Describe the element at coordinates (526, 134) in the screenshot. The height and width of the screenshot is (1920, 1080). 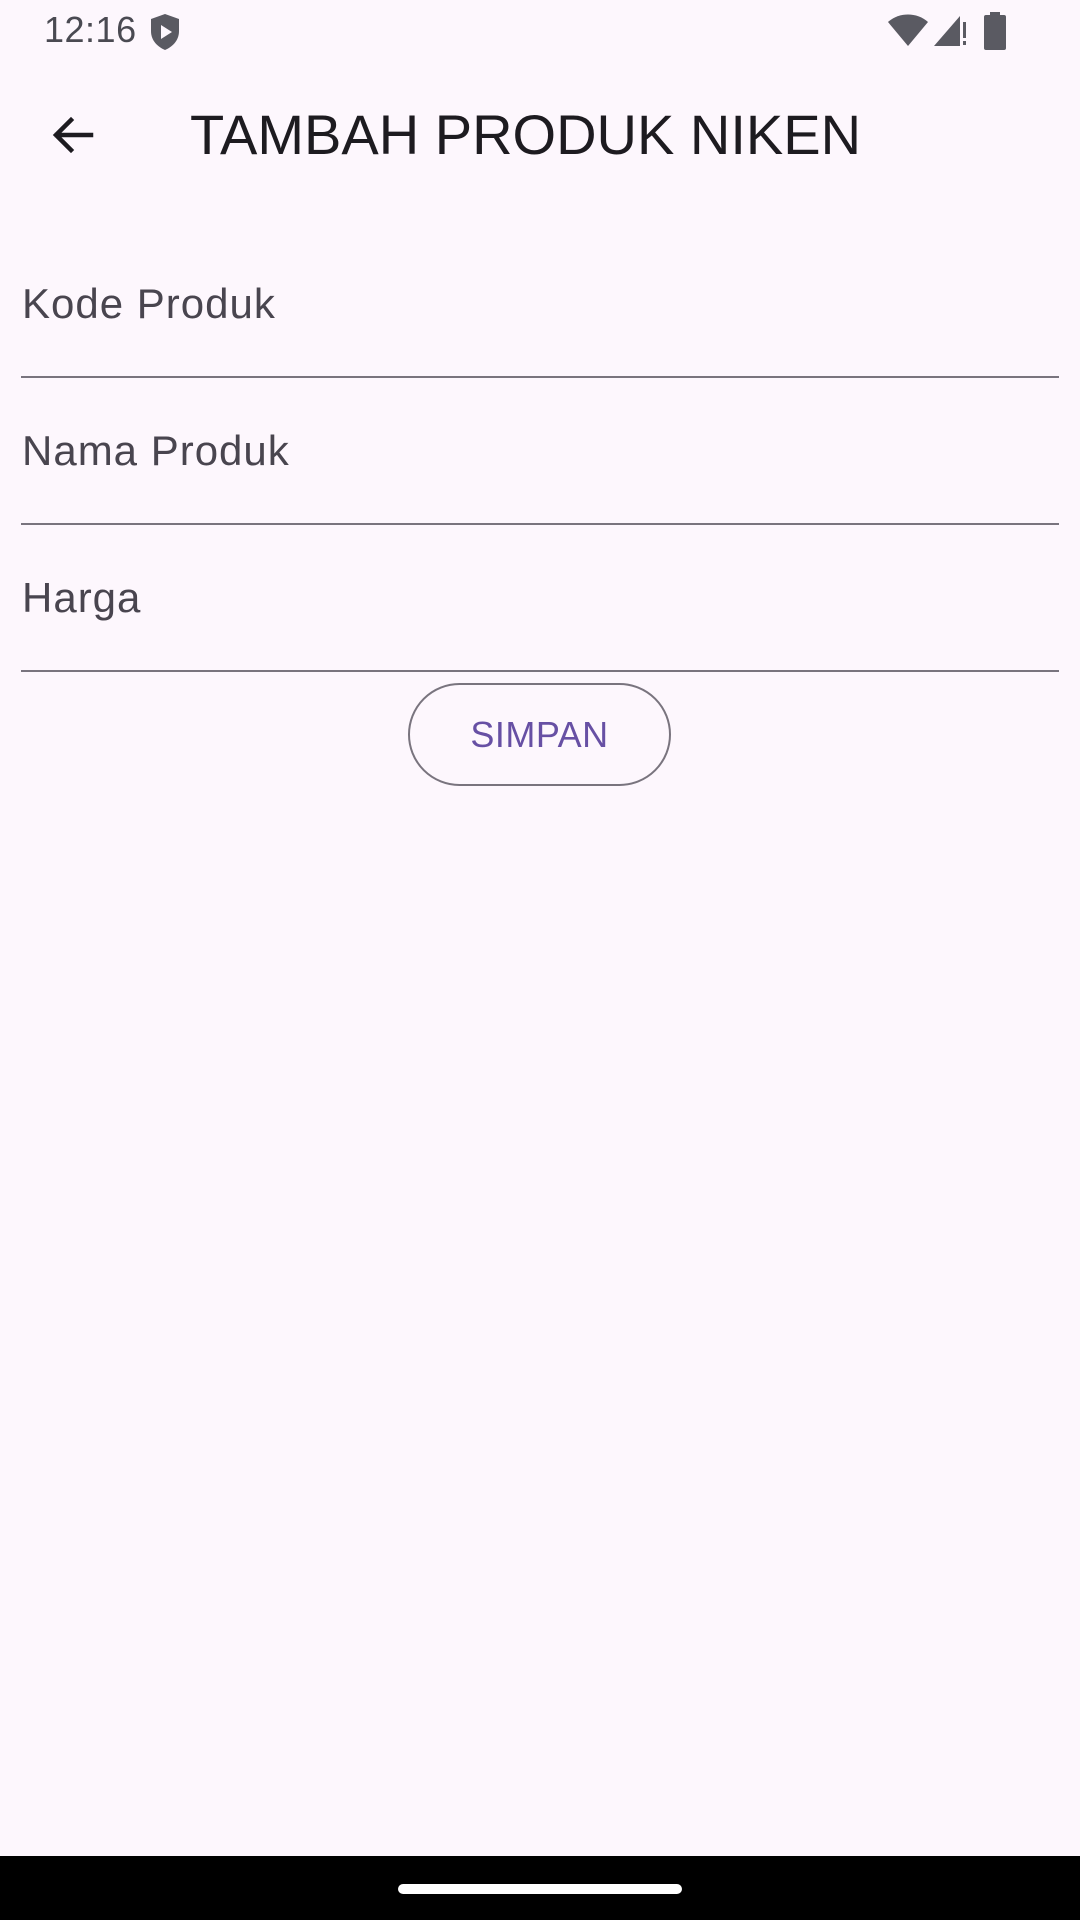
I see `page-title: TAMBAH PRODUK NIKEN` at that location.